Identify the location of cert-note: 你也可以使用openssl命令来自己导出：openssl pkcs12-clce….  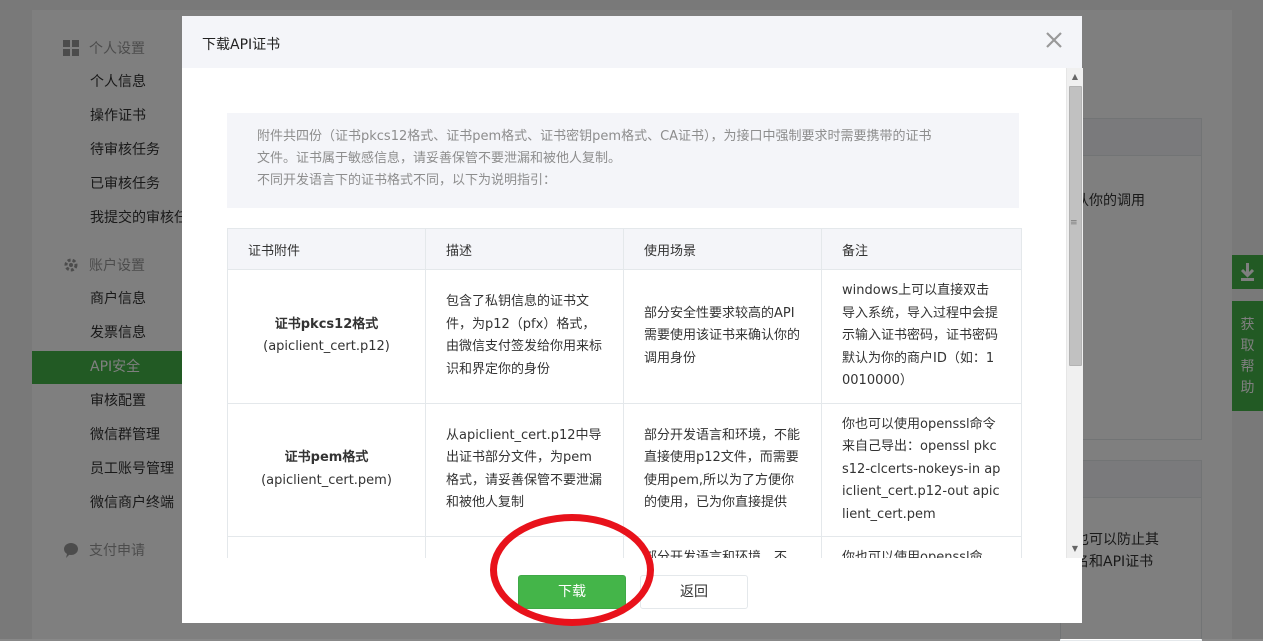
(921, 469).